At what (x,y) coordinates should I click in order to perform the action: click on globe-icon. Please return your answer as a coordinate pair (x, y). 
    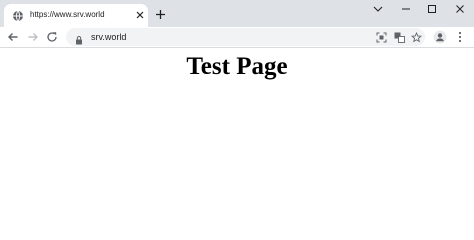
    Looking at the image, I should click on (18, 15).